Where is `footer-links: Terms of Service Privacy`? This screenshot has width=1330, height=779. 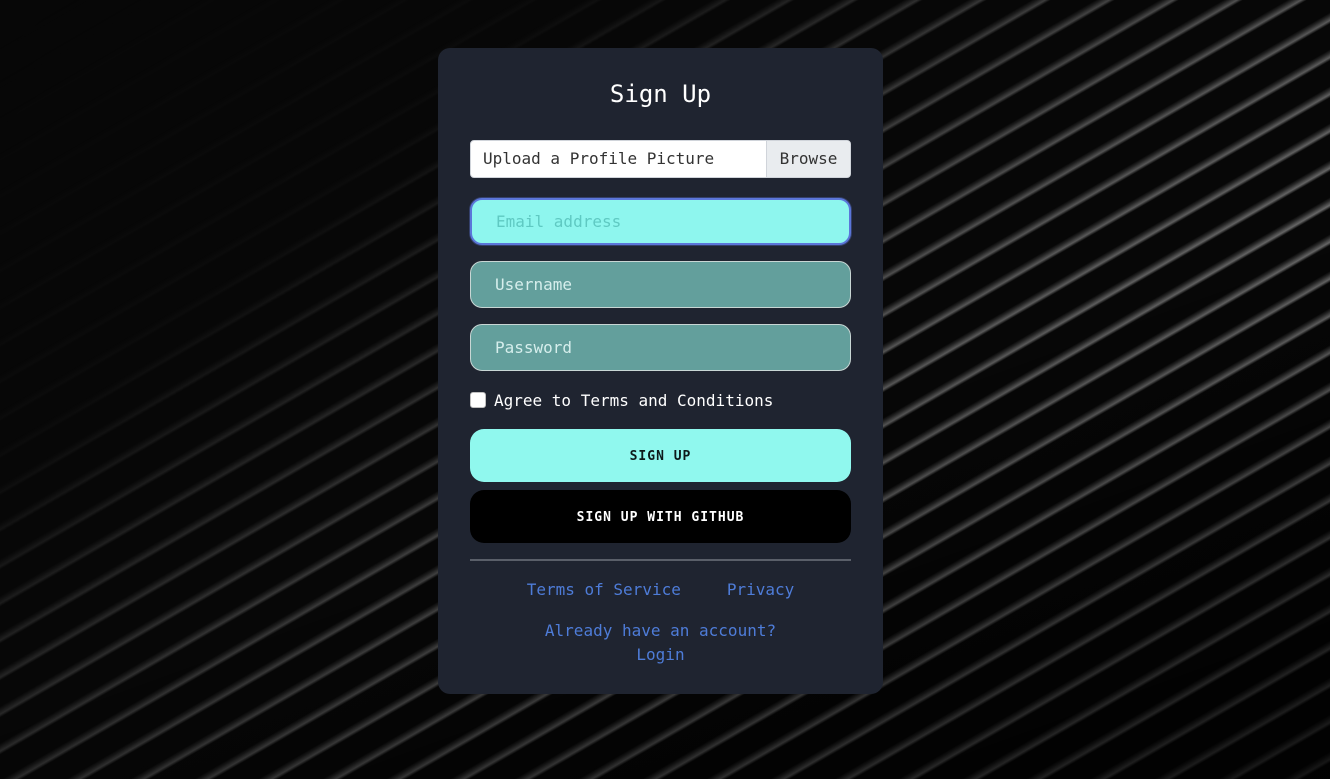
footer-links: Terms of Service Privacy is located at coordinates (660, 590).